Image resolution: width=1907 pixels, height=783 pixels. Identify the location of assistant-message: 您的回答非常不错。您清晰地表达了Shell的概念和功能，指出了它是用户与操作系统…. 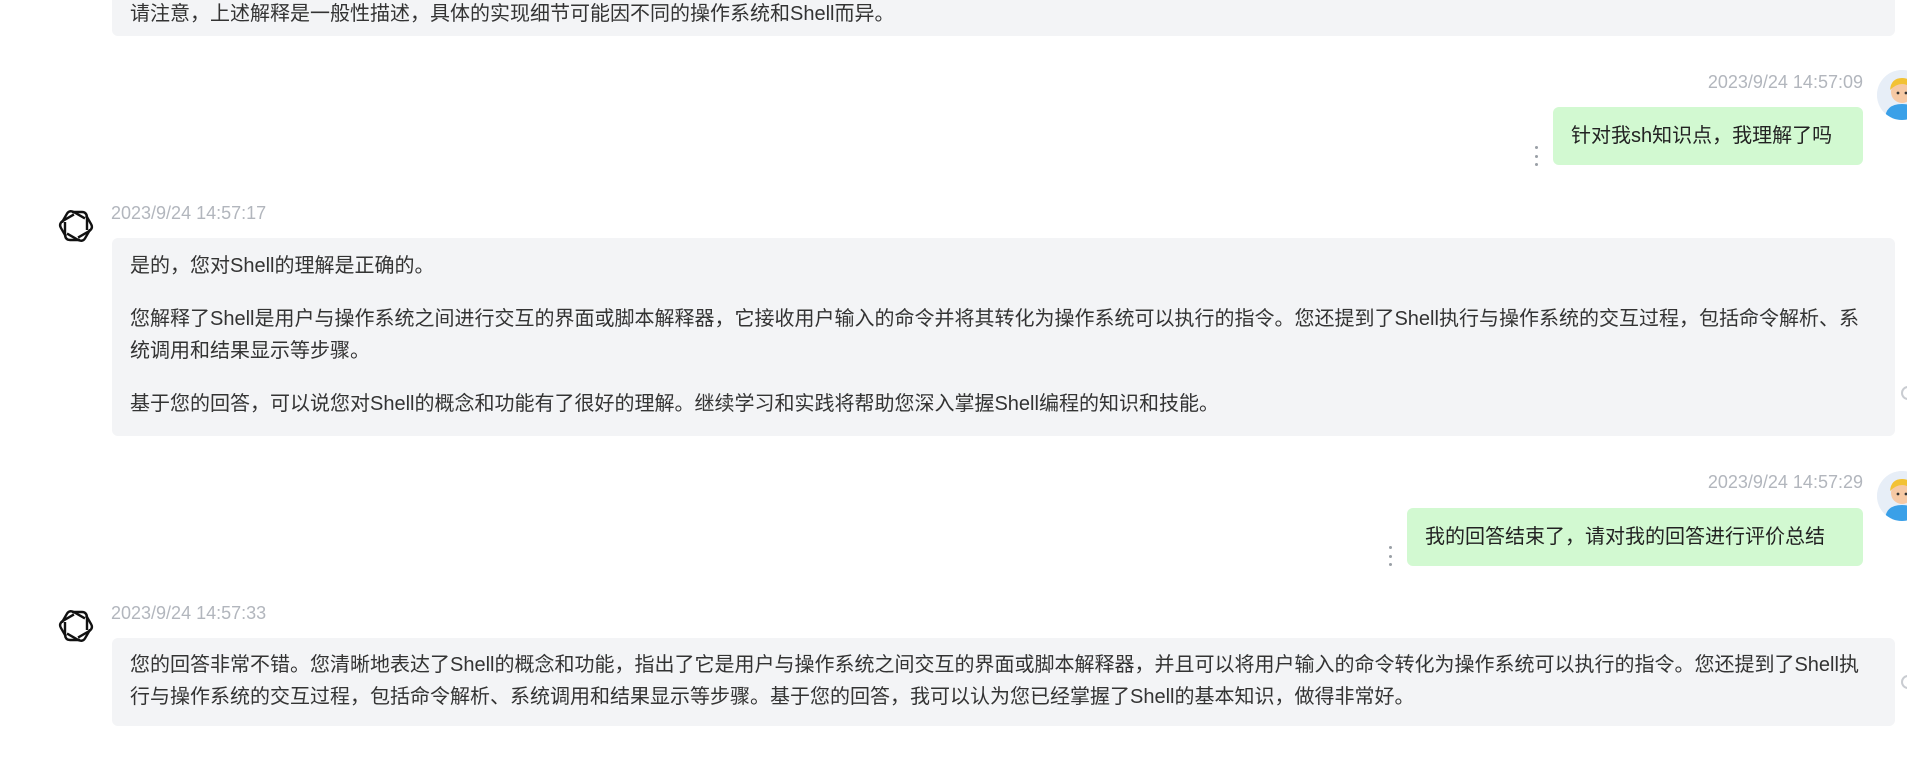
(1003, 682).